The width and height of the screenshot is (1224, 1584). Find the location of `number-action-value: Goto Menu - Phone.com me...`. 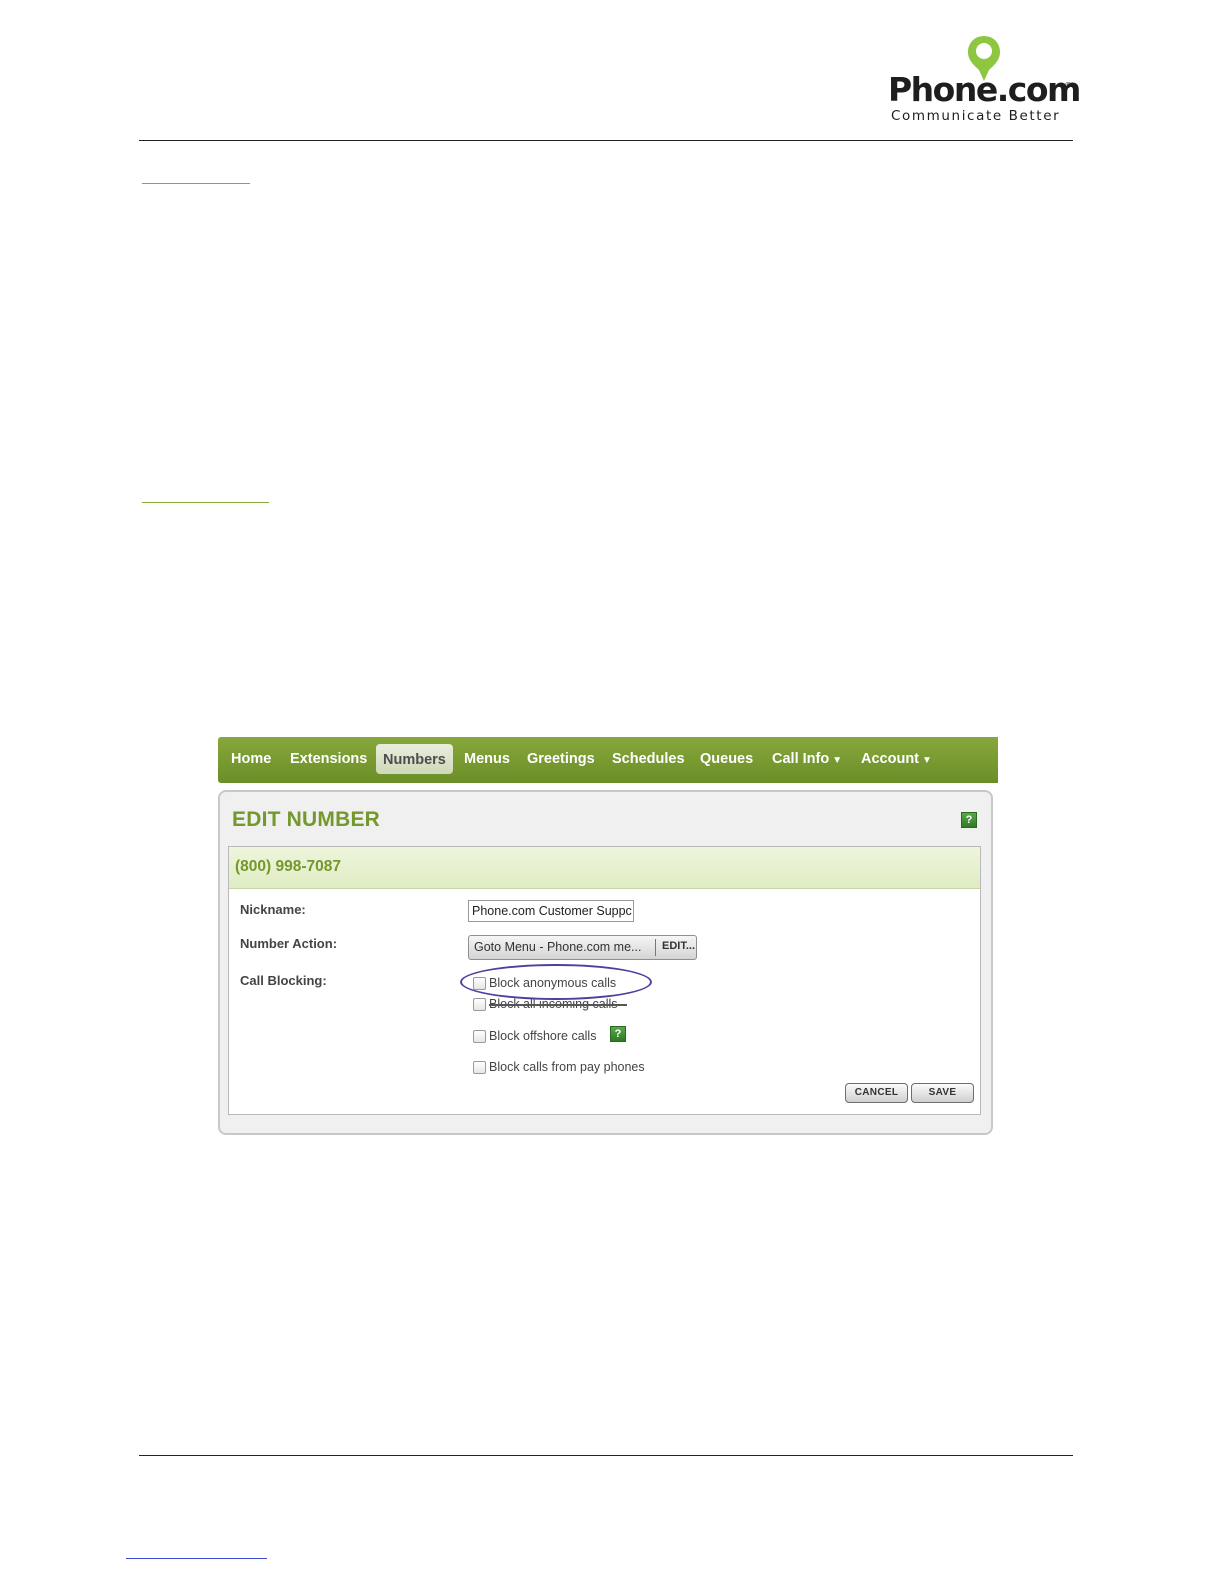

number-action-value: Goto Menu - Phone.com me... is located at coordinates (558, 947).